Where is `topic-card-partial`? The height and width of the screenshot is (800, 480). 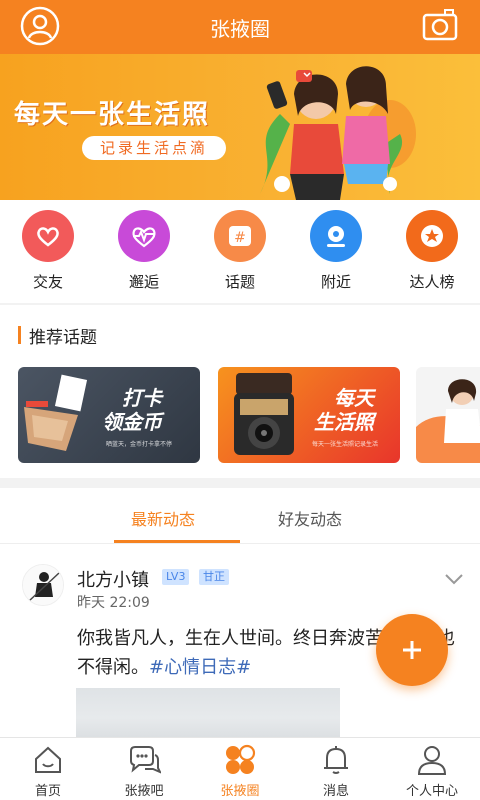 topic-card-partial is located at coordinates (448, 415).